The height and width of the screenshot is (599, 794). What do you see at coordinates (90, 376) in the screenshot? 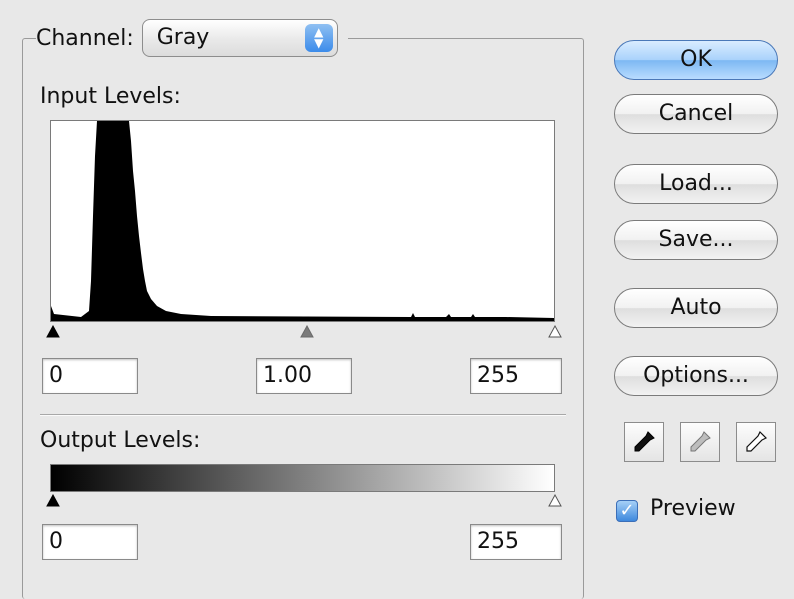
I see `input-black-field: 0` at bounding box center [90, 376].